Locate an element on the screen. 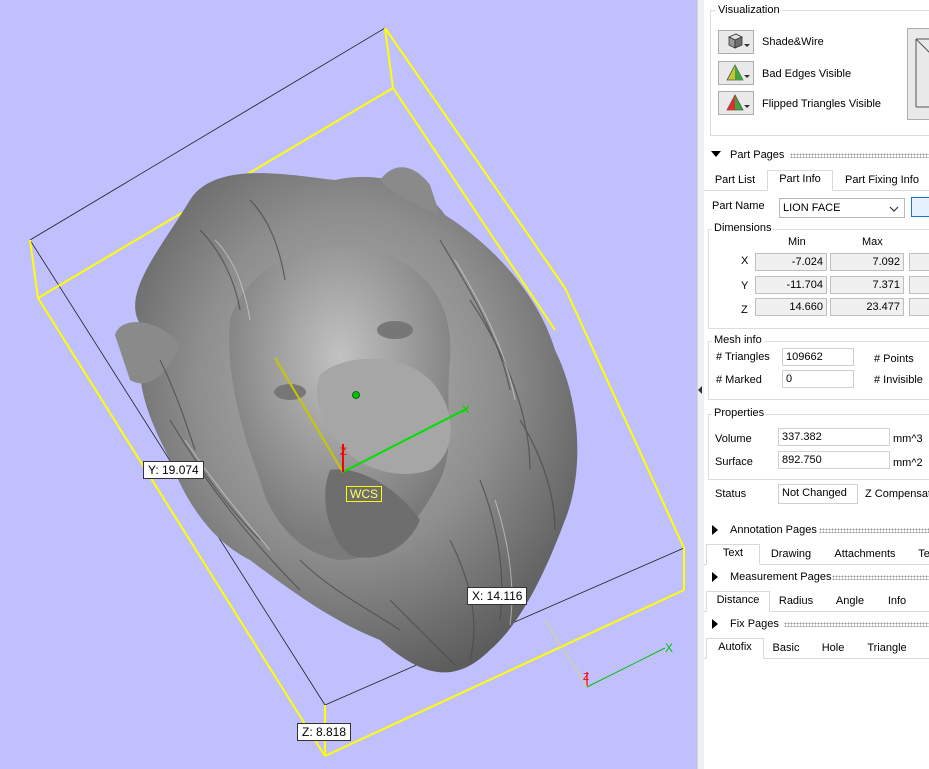 The image size is (929, 769). view-cube-icon is located at coordinates (922, 73).